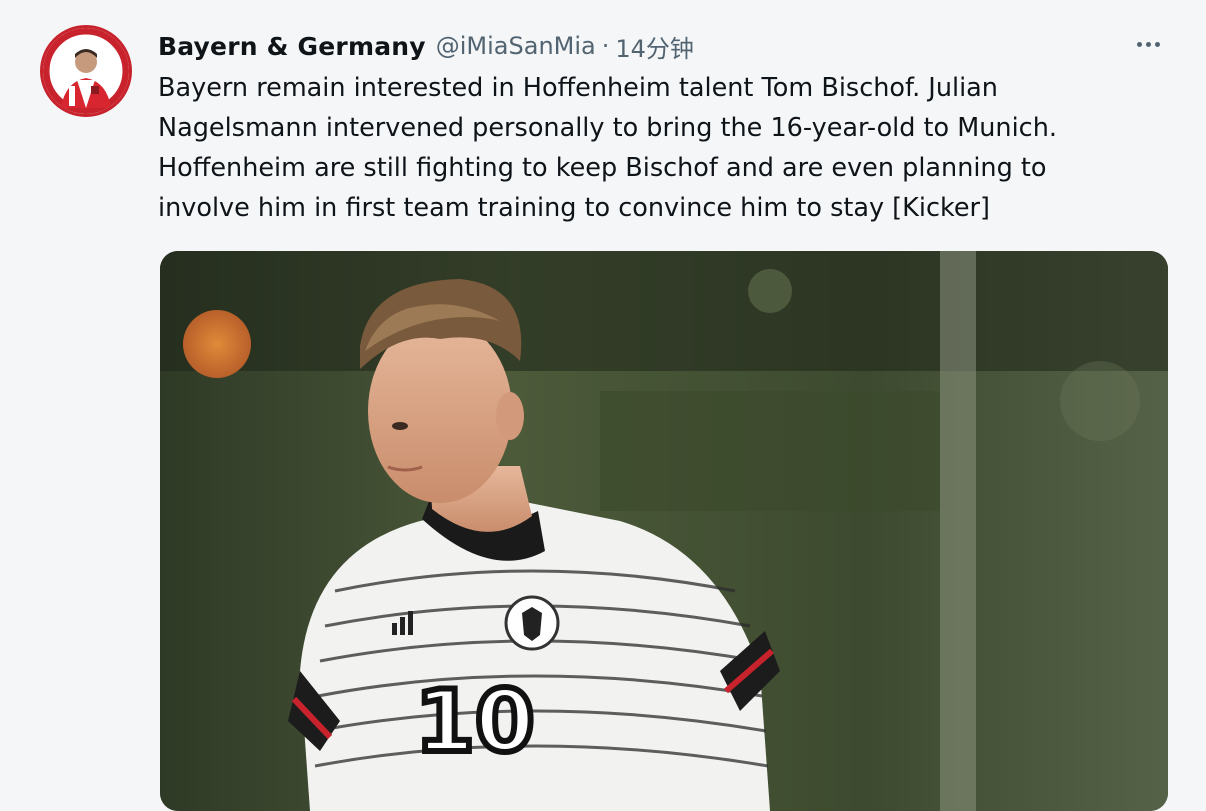 Image resolution: width=1206 pixels, height=811 pixels. What do you see at coordinates (1139, 44) in the screenshot?
I see `more-horizontal-icon` at bounding box center [1139, 44].